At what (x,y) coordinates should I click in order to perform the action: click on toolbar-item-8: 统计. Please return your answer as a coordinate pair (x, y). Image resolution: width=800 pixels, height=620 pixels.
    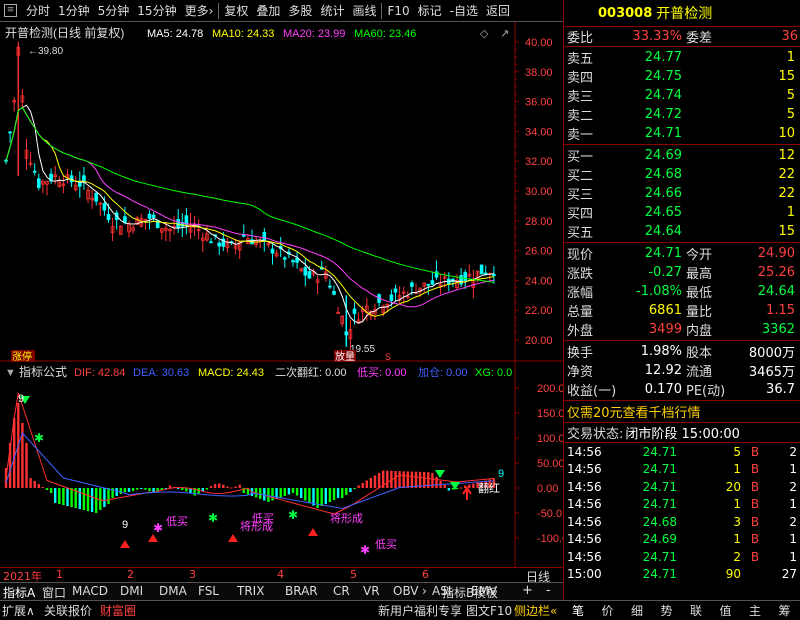
    Looking at the image, I should click on (332, 11).